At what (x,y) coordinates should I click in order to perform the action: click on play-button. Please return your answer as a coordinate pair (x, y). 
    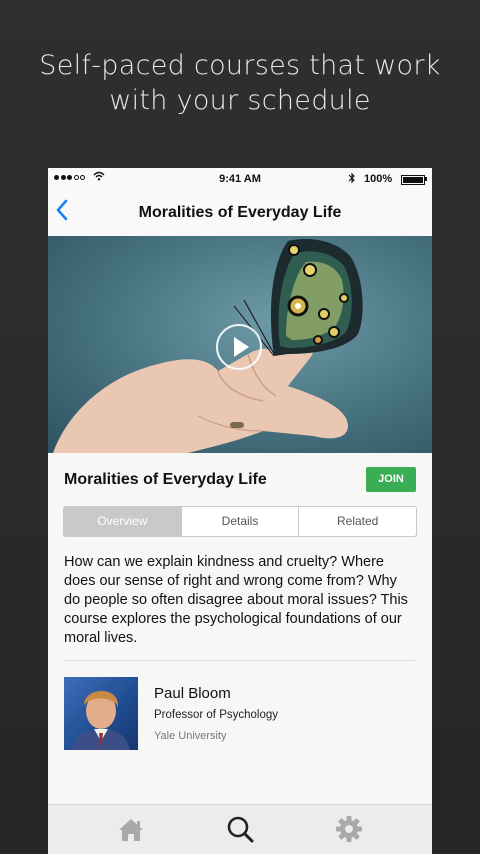
    Looking at the image, I should click on (239, 347).